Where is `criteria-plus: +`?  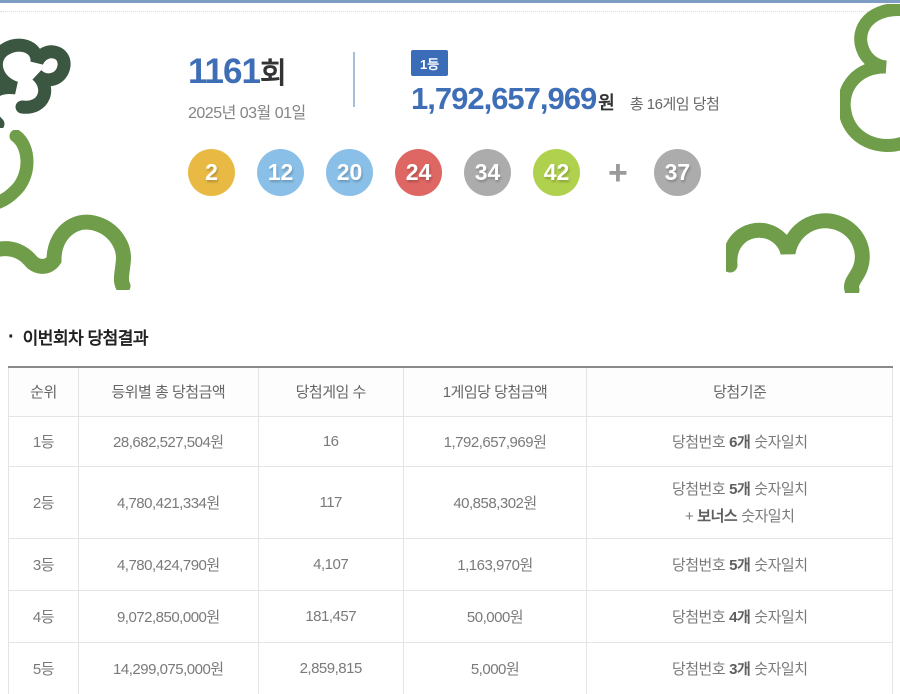
criteria-plus: + is located at coordinates (689, 516).